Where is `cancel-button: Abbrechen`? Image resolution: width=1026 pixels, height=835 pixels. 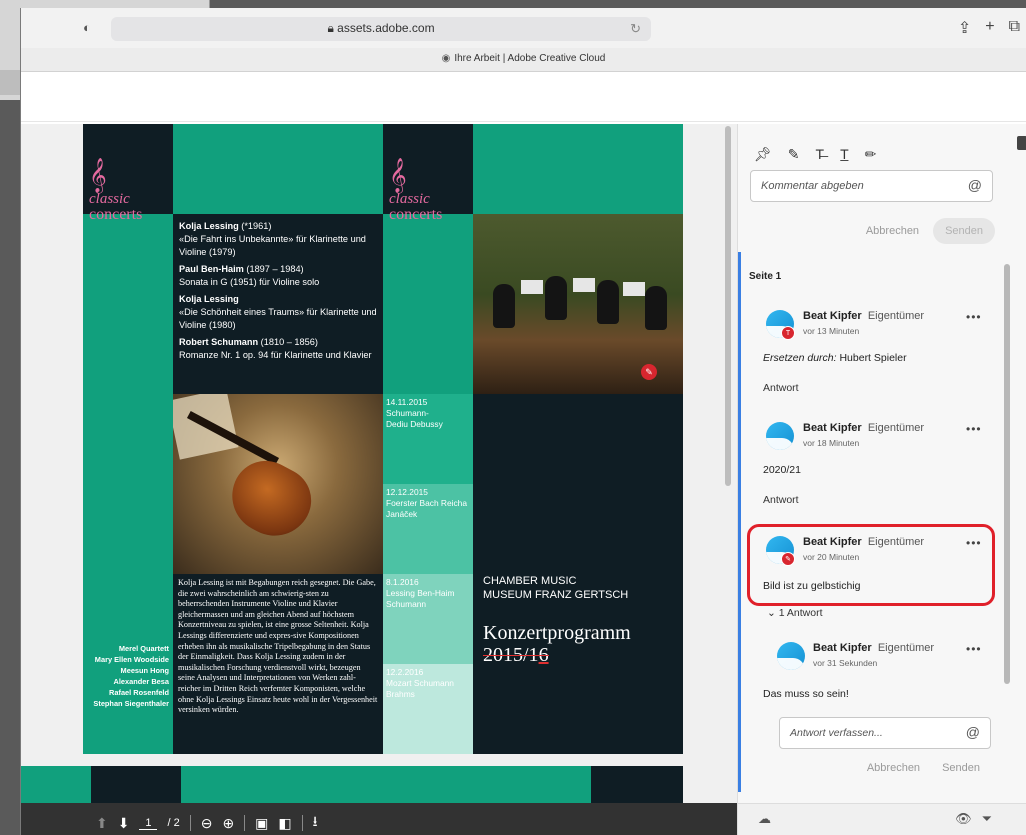
cancel-button: Abbrechen is located at coordinates (892, 231).